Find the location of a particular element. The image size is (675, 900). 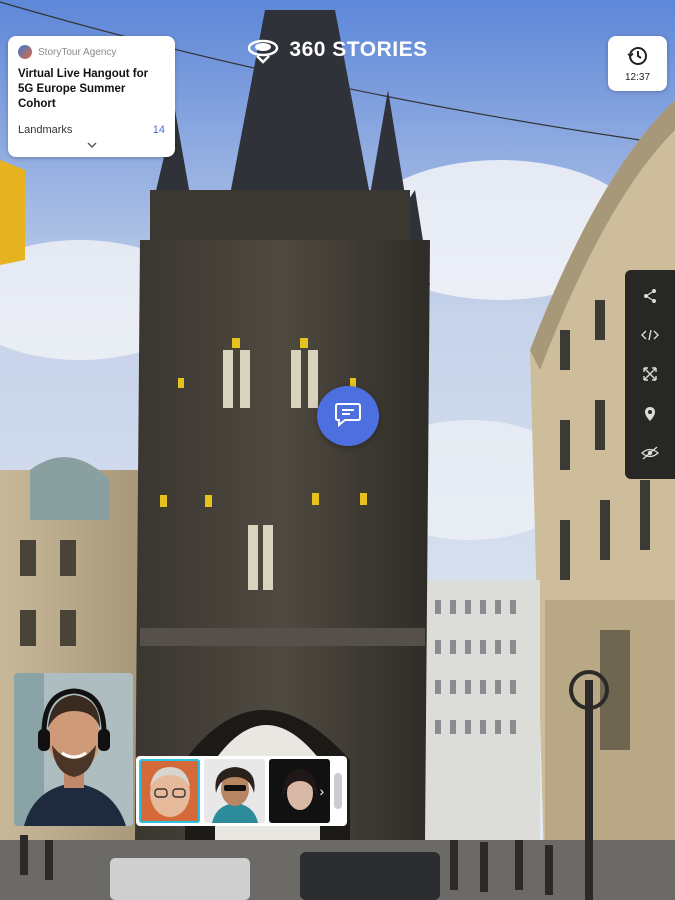

share-icon is located at coordinates (650, 296).